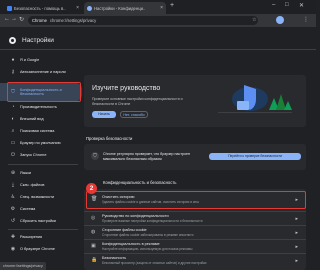 Image resolution: width=320 pixels, height=270 pixels. I want to click on address-bar: Chrome chrome://settings/privacy, so click(143, 20).